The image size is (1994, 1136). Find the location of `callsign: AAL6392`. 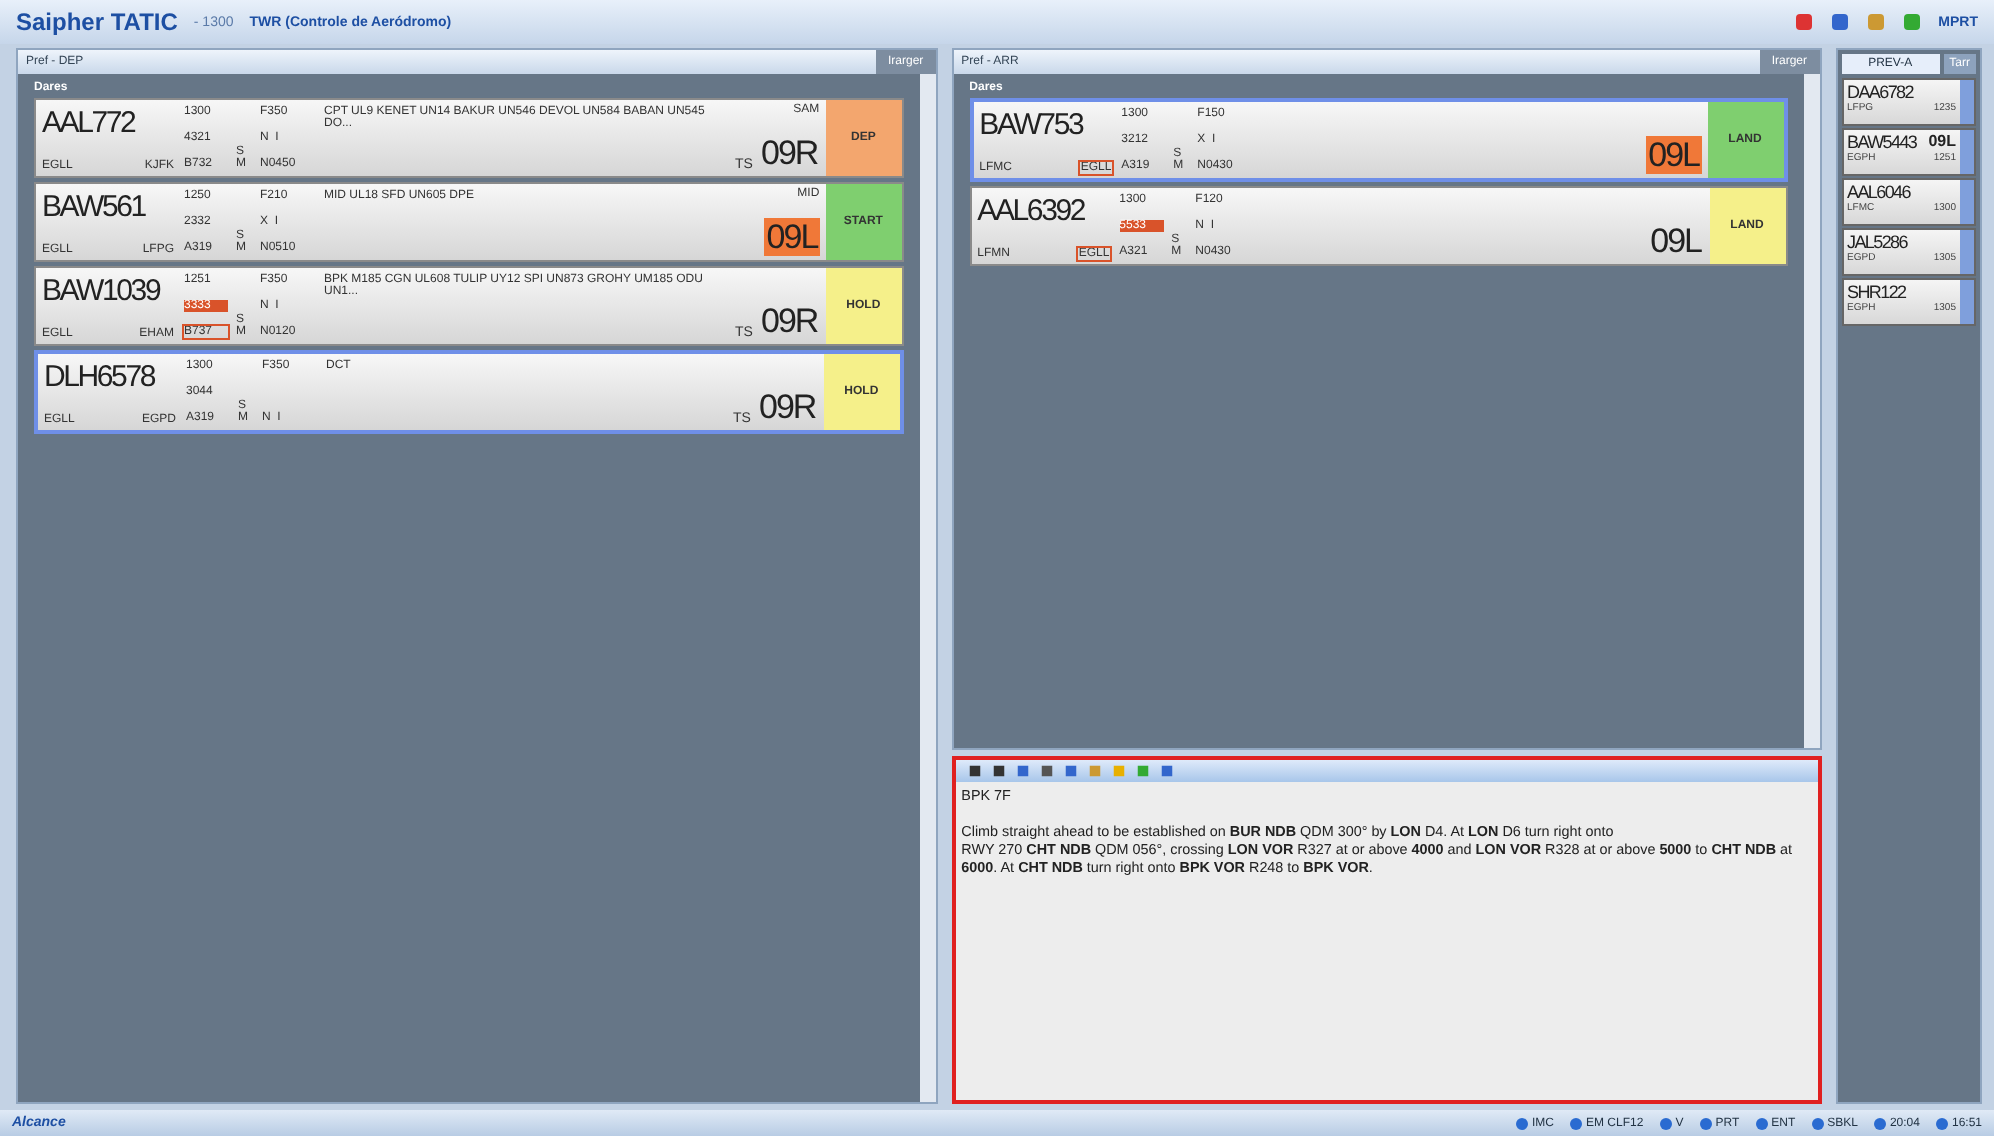

callsign: AAL6392 is located at coordinates (1032, 212).